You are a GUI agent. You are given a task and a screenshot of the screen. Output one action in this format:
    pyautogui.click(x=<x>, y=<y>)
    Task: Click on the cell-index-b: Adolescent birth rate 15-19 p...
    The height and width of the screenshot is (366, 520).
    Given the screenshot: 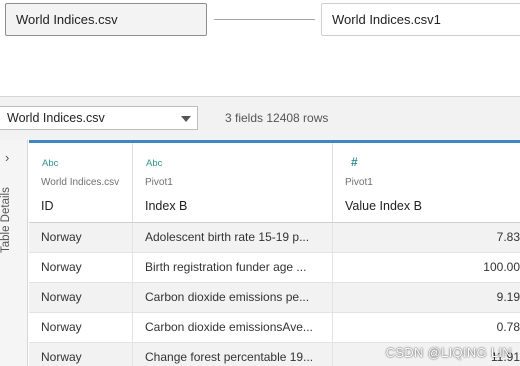 What is the action you would take?
    pyautogui.click(x=233, y=238)
    